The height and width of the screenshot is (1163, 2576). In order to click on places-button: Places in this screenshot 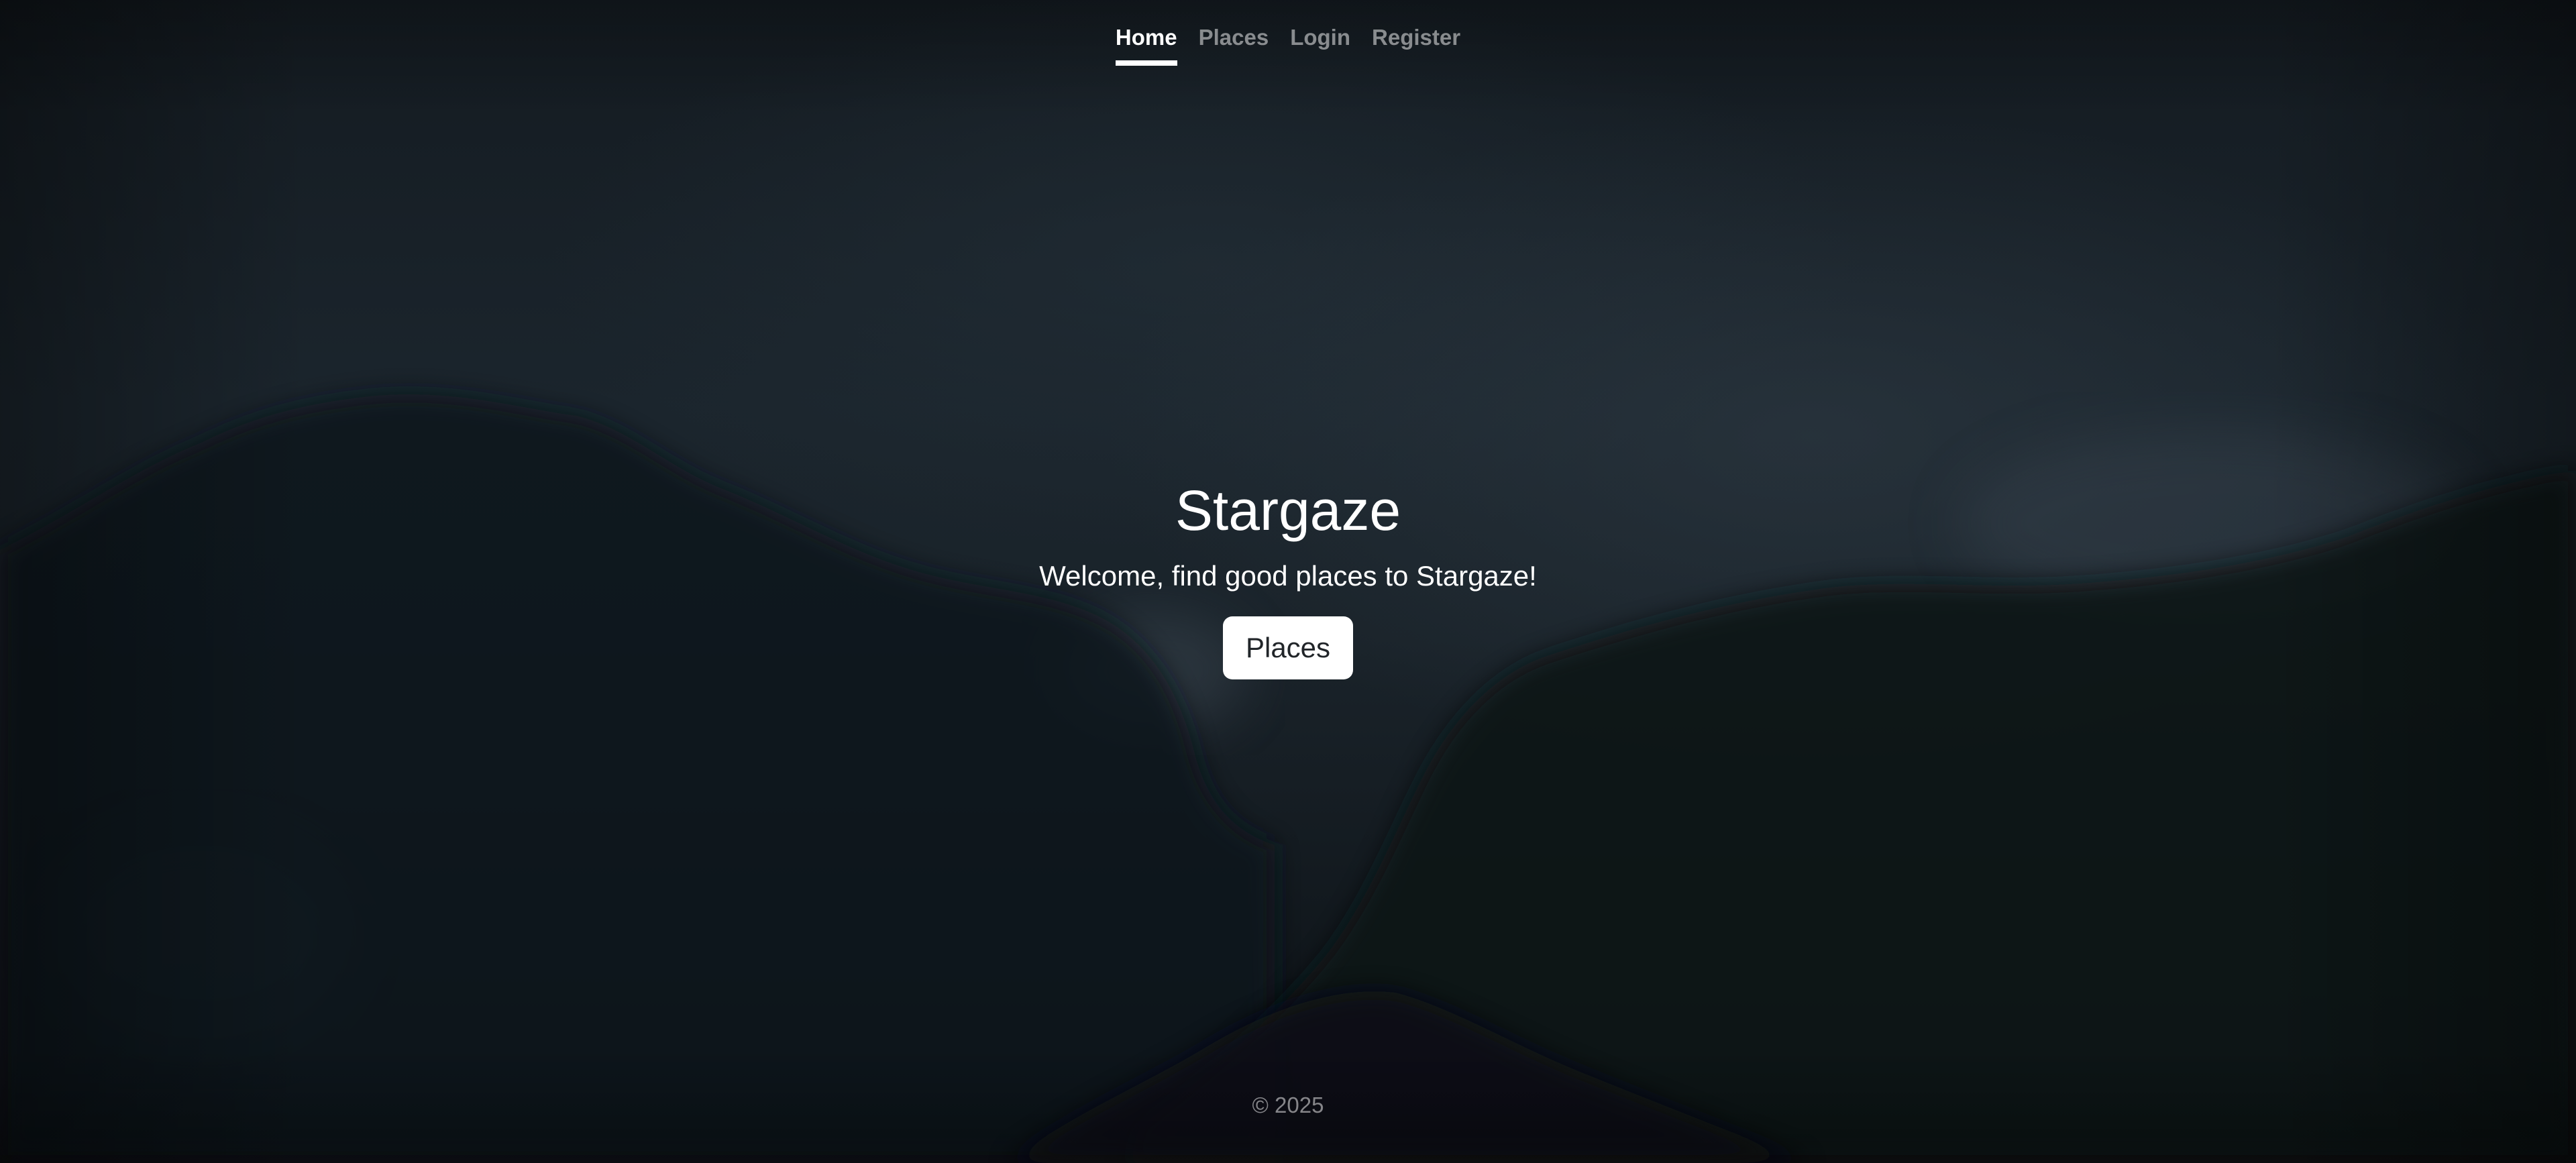, I will do `click(1288, 647)`.